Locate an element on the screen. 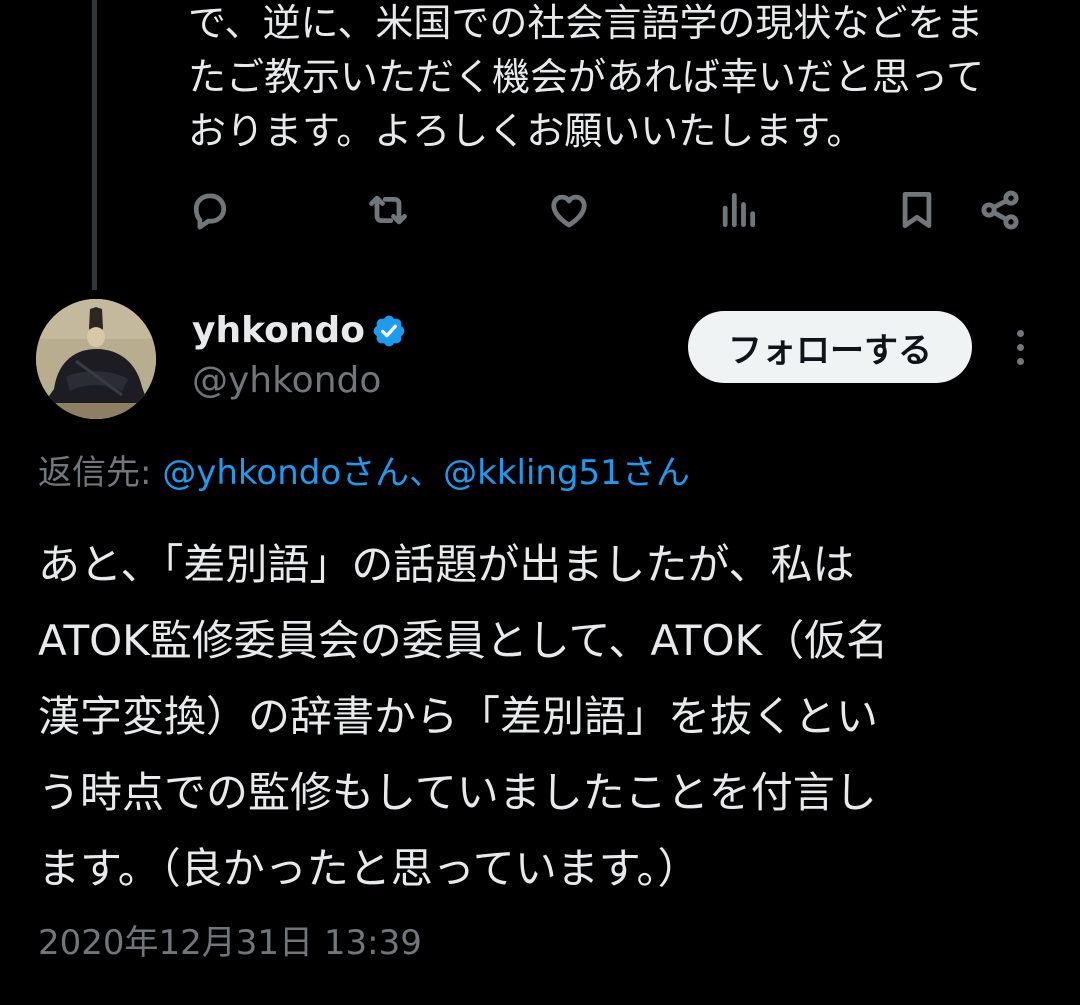  views-icon is located at coordinates (739, 210).